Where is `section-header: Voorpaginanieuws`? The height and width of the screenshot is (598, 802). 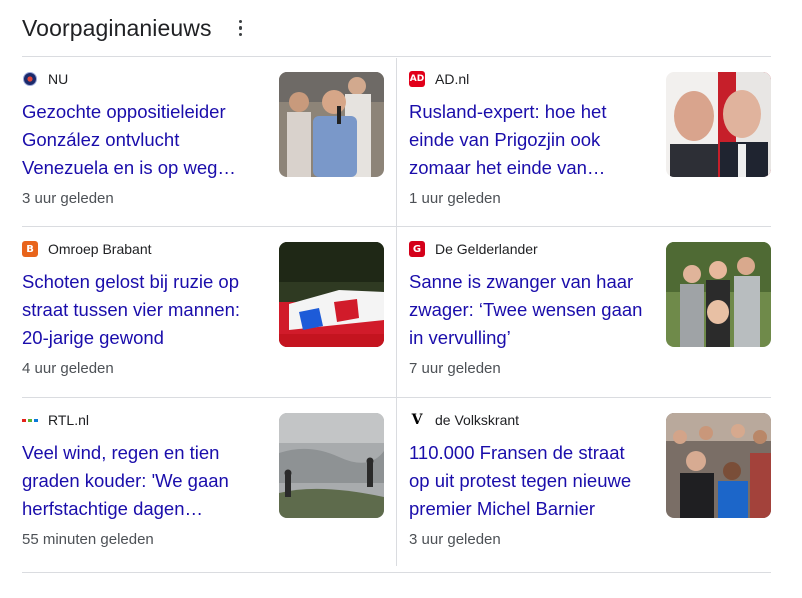
section-header: Voorpaginanieuws is located at coordinates (135, 28).